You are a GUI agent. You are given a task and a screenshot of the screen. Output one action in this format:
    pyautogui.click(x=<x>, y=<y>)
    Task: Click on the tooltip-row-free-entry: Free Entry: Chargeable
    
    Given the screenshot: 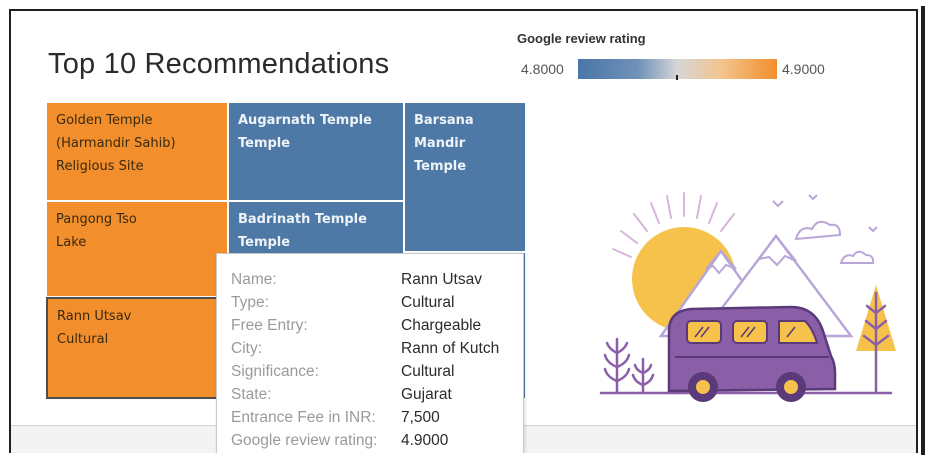 What is the action you would take?
    pyautogui.click(x=376, y=328)
    